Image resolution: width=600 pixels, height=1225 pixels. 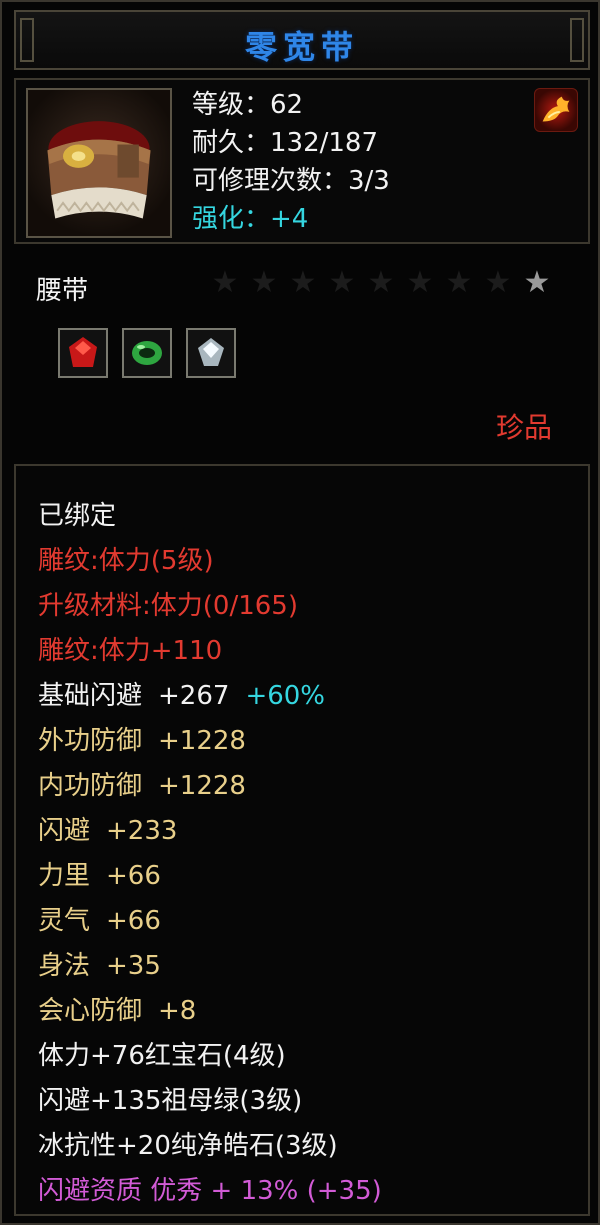 What do you see at coordinates (90, 1011) in the screenshot?
I see `attr-label: 会心防御` at bounding box center [90, 1011].